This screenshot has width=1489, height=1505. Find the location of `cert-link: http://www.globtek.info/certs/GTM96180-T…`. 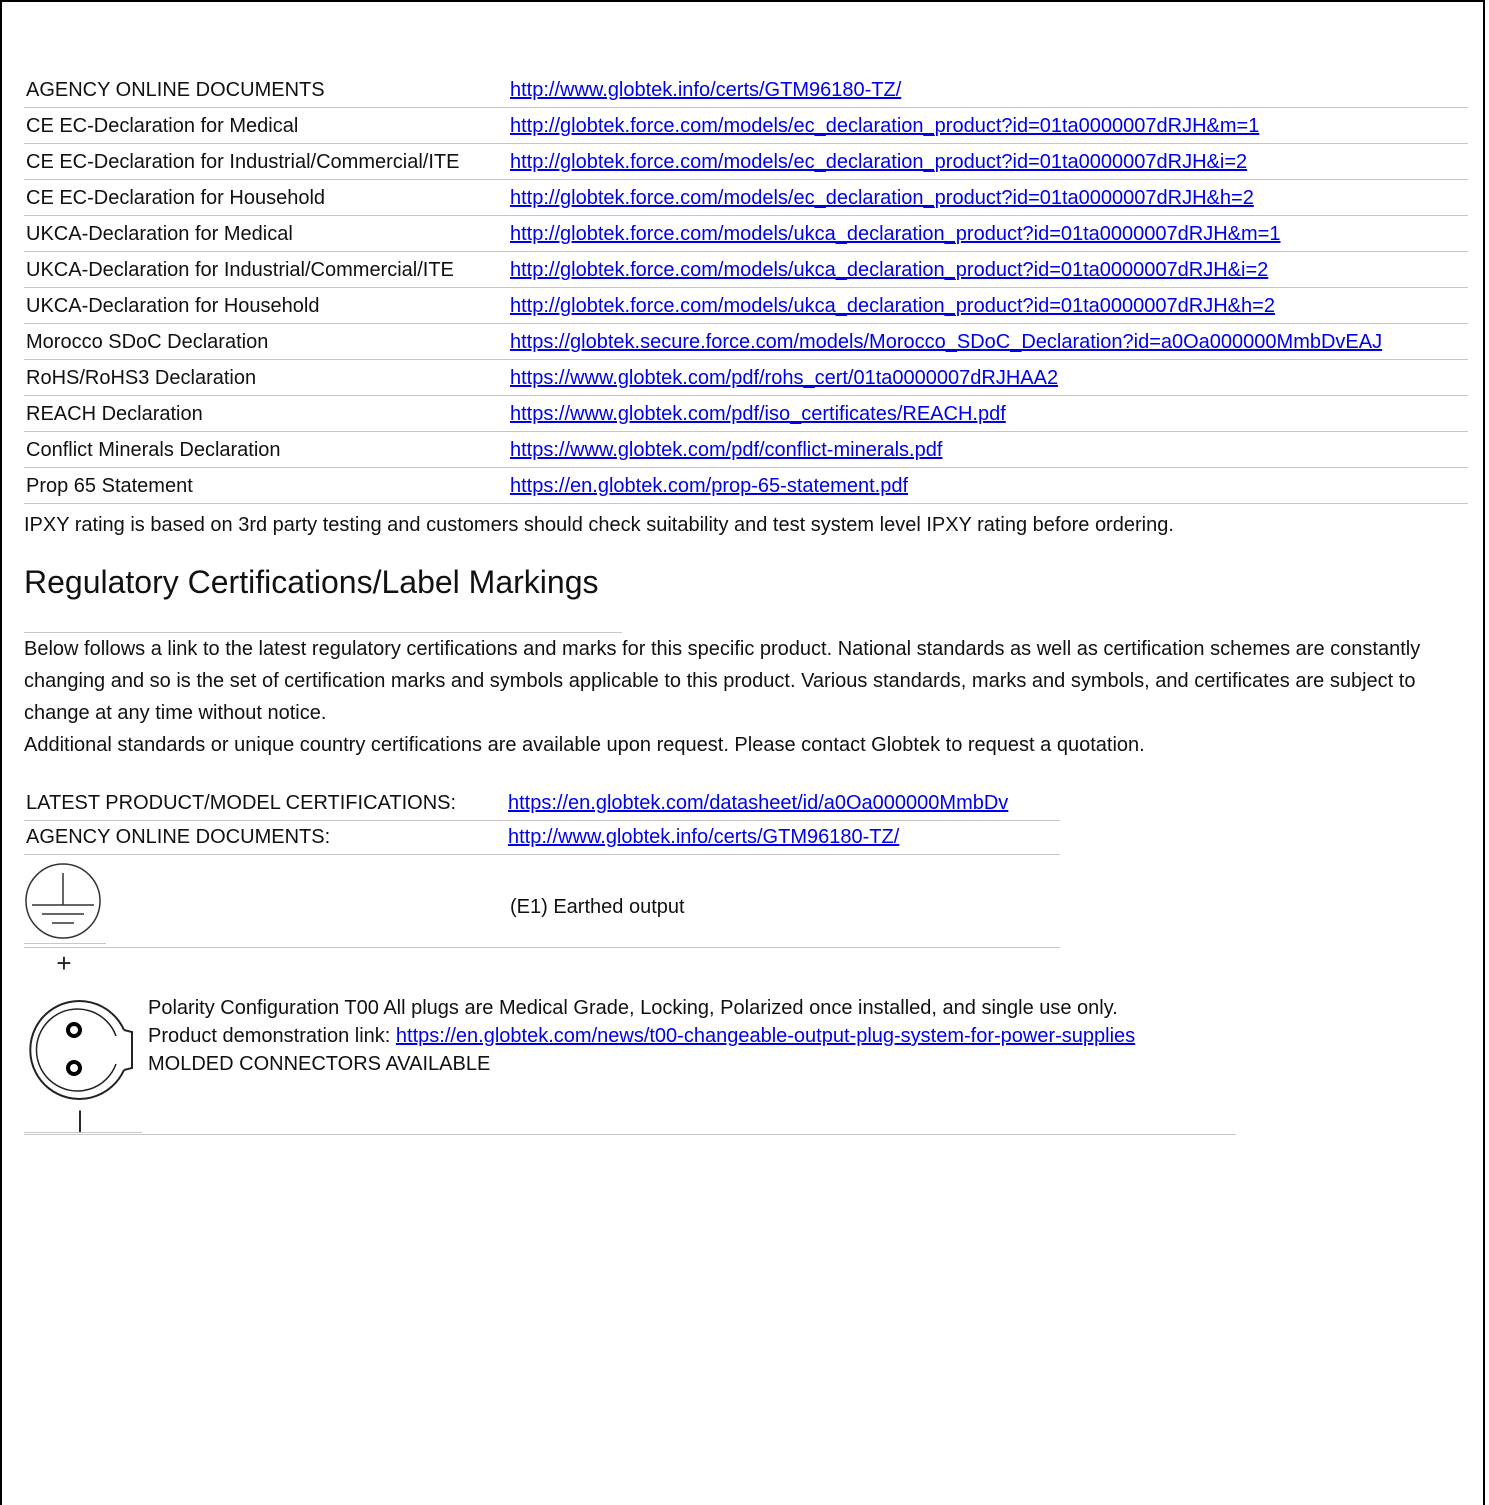

cert-link: http://www.globtek.info/certs/GTM96180-T… is located at coordinates (703, 837).